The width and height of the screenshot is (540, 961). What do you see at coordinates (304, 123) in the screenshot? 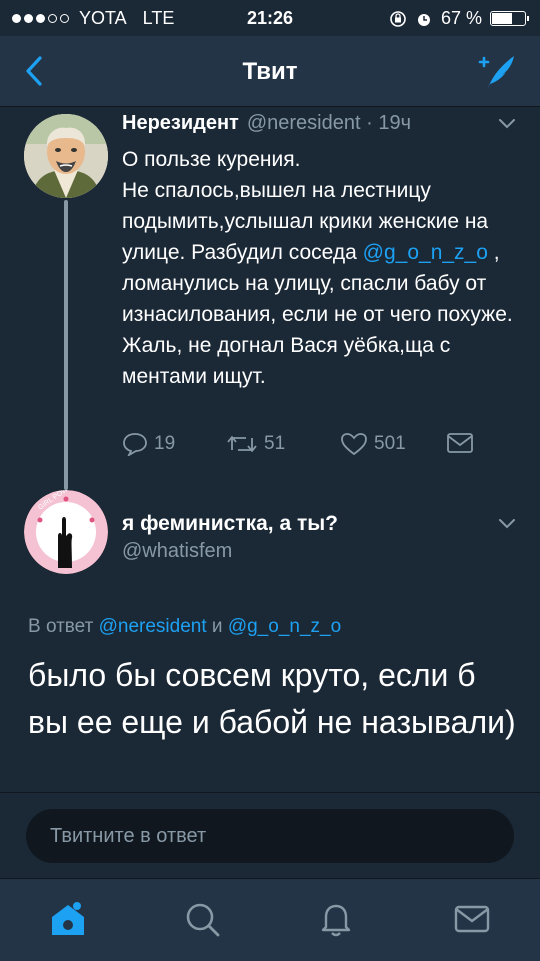
I see `author-handle: @neresident` at bounding box center [304, 123].